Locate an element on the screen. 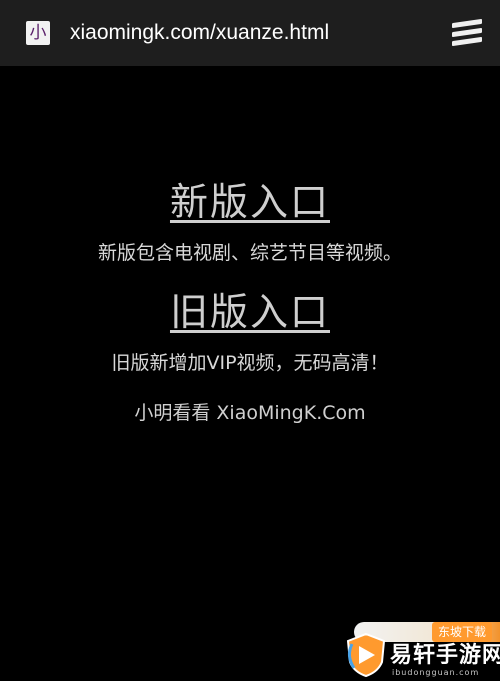 The image size is (500, 681). site-footer-text: 小明看看 XiaoMingK.Com is located at coordinates (250, 413).